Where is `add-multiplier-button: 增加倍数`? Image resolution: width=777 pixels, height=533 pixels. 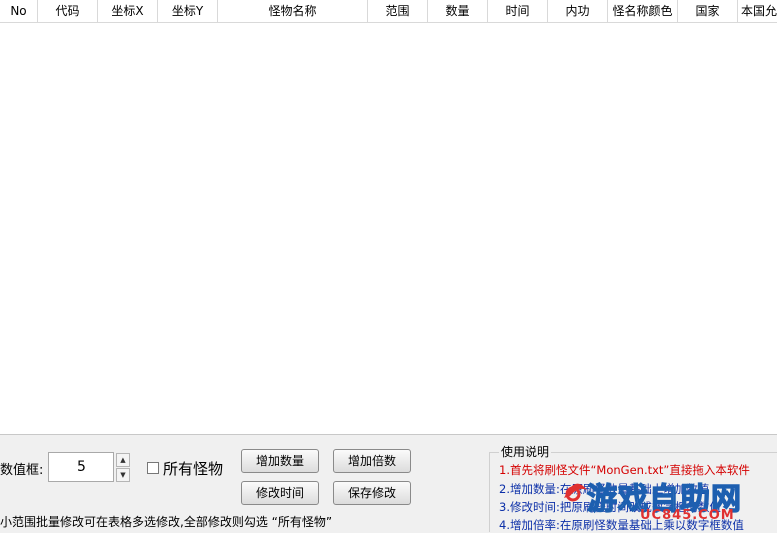
add-multiplier-button: 增加倍数 is located at coordinates (372, 461).